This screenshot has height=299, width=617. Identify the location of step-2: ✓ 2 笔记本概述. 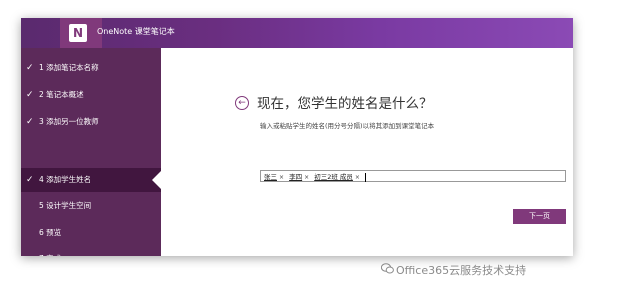
(91, 95).